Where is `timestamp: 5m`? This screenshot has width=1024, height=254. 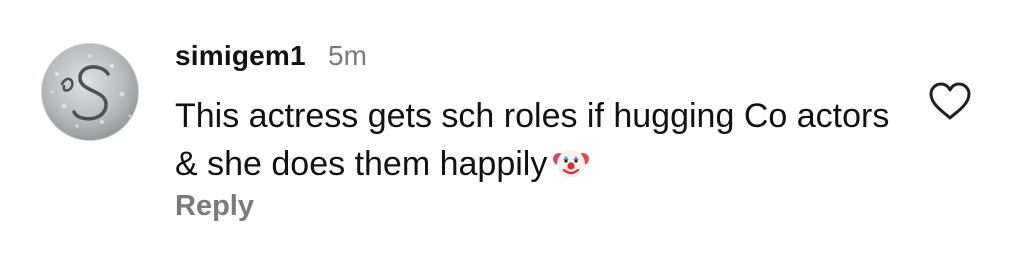
timestamp: 5m is located at coordinates (347, 55).